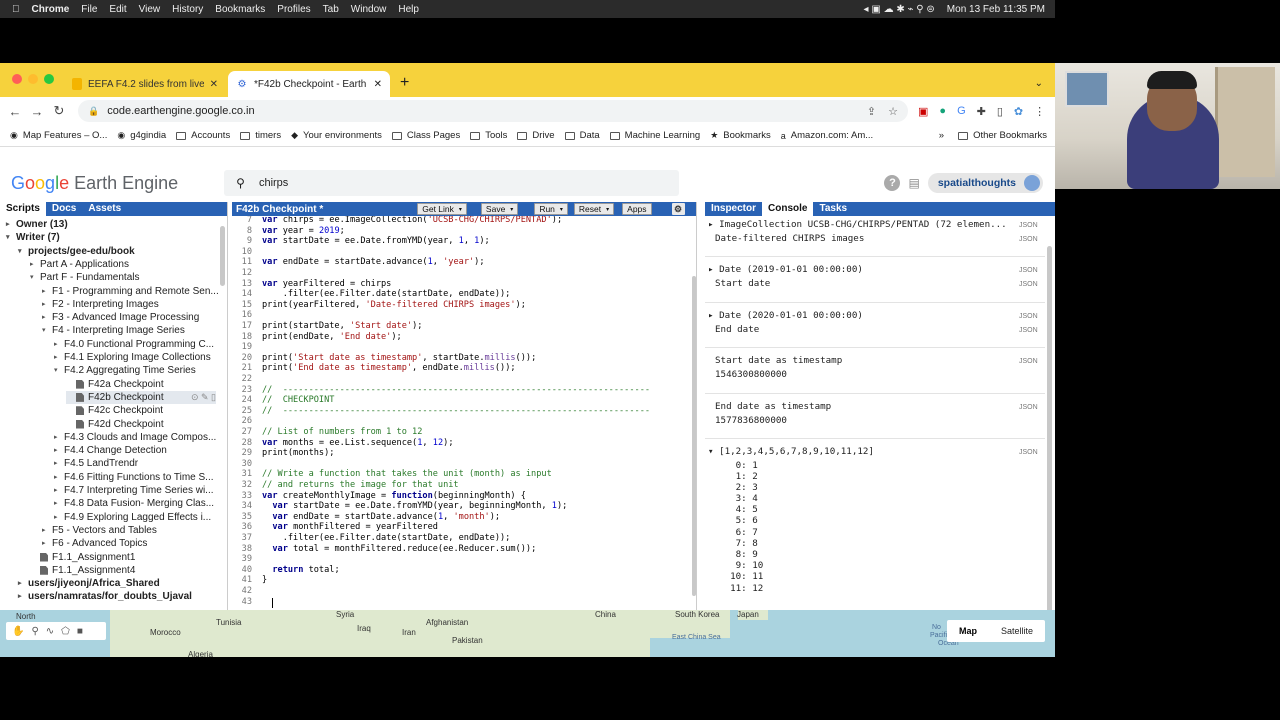 This screenshot has width=1280, height=720. Describe the element at coordinates (17, 79) in the screenshot. I see `close-window-button` at that location.